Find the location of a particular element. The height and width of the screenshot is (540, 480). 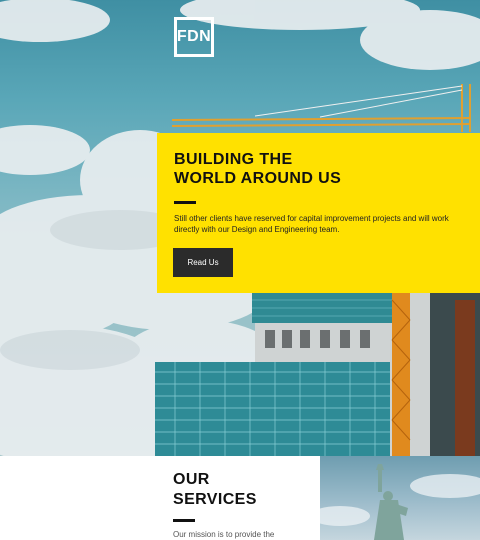

services-title-line2: SERVICES is located at coordinates (215, 499).